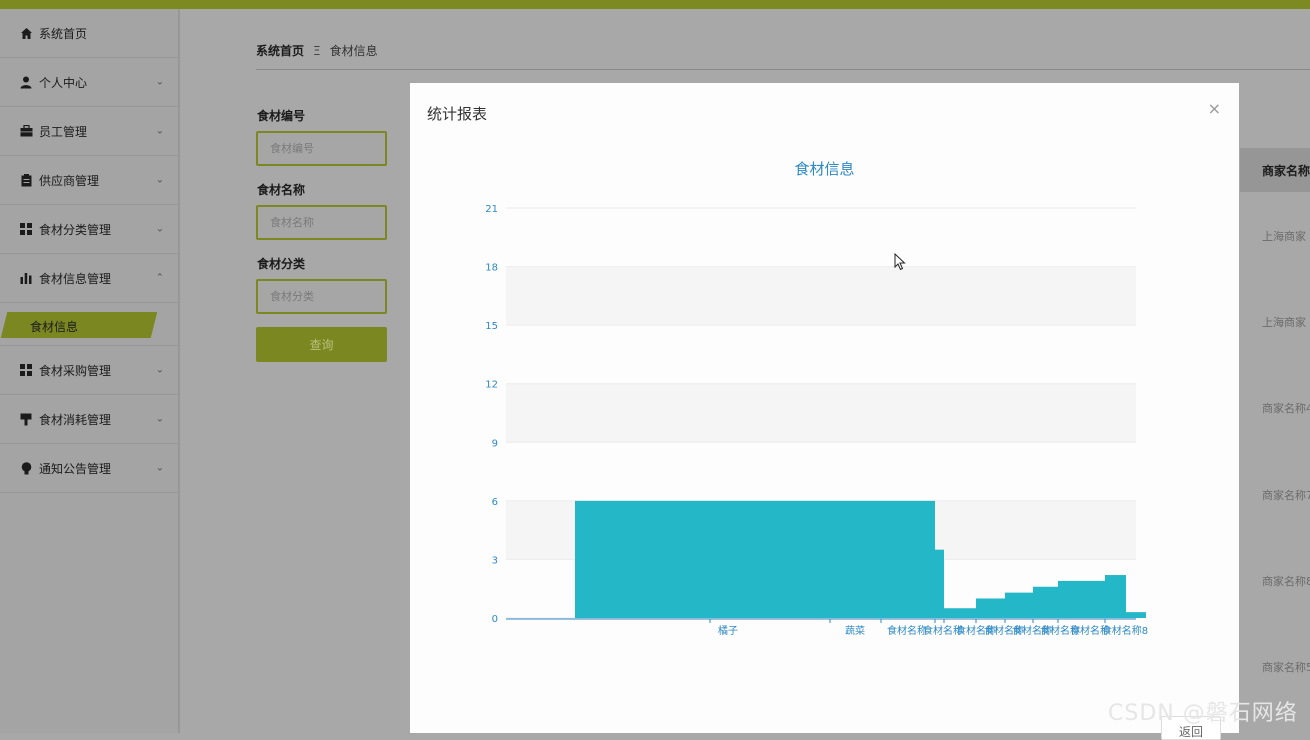 The image size is (1310, 740). What do you see at coordinates (783, 69) in the screenshot?
I see `divider` at bounding box center [783, 69].